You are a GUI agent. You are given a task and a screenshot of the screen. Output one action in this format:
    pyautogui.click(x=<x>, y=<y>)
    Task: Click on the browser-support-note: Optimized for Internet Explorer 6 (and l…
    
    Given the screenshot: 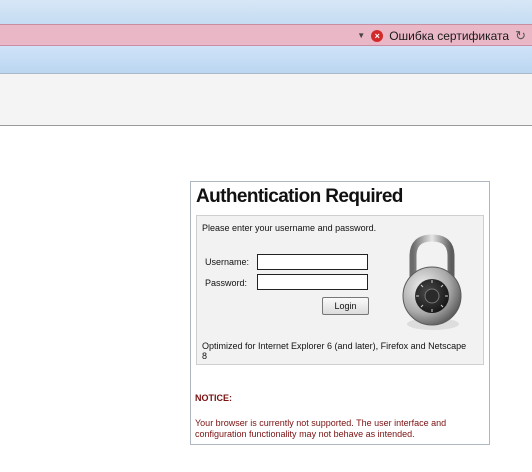 What is the action you would take?
    pyautogui.click(x=334, y=351)
    